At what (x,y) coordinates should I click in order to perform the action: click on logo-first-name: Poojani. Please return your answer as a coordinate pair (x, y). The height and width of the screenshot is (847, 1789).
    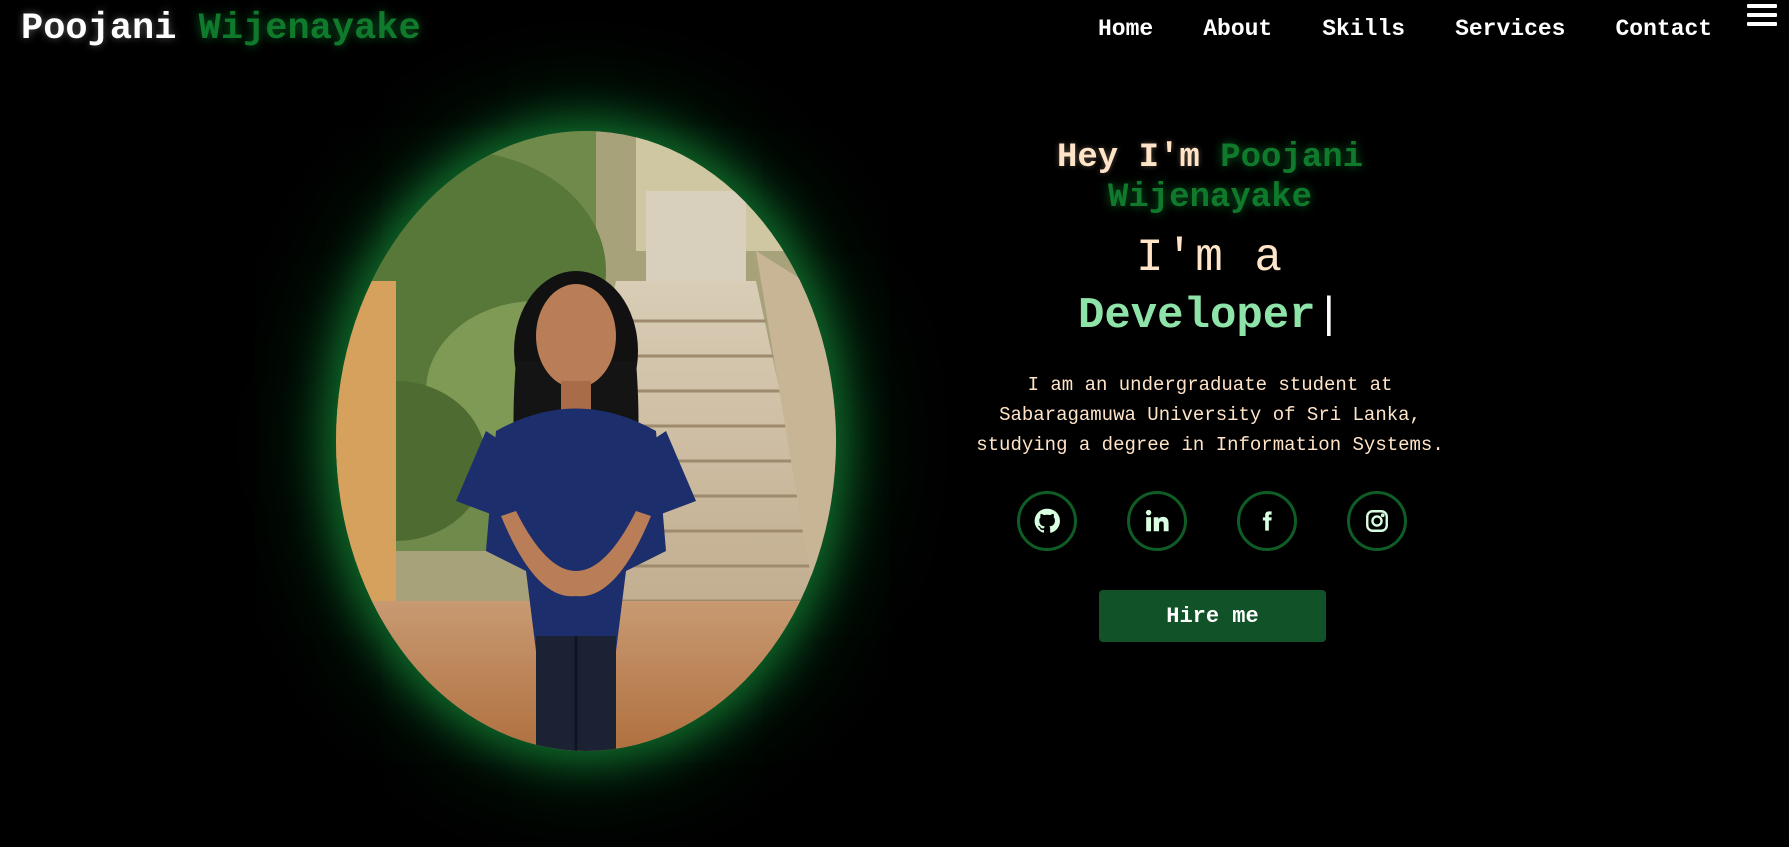
    Looking at the image, I should click on (99, 29).